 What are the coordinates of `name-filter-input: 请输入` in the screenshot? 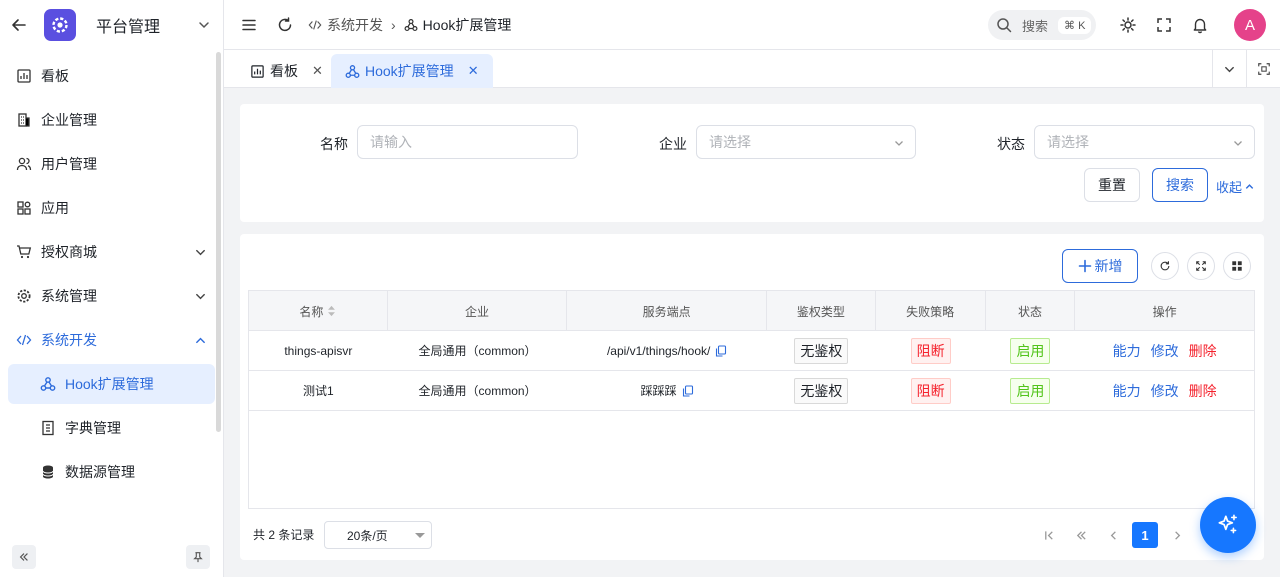 It's located at (467, 142).